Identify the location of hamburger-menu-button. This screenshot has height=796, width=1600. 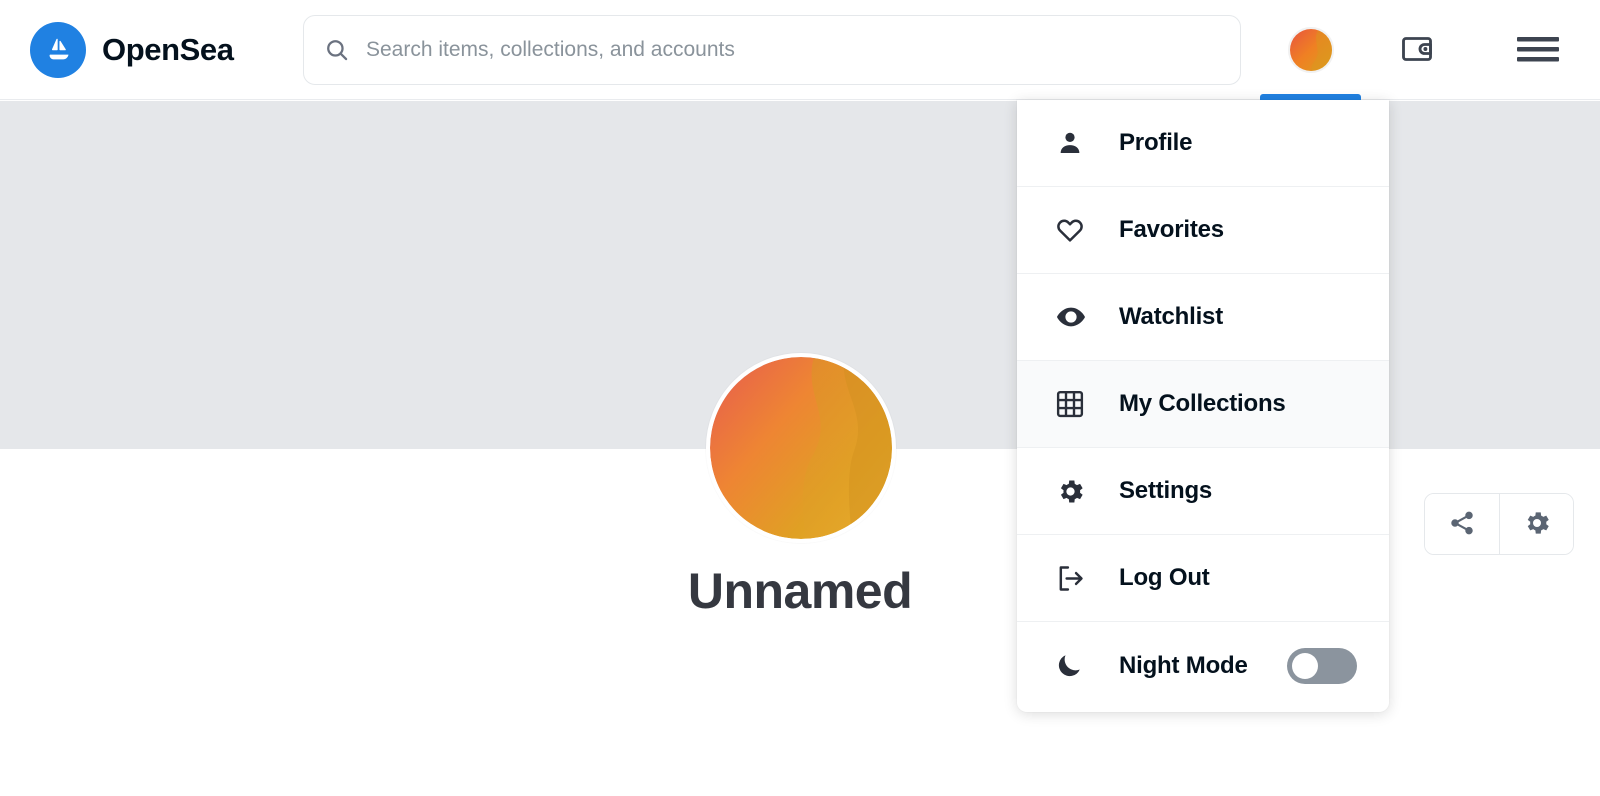
(1538, 50).